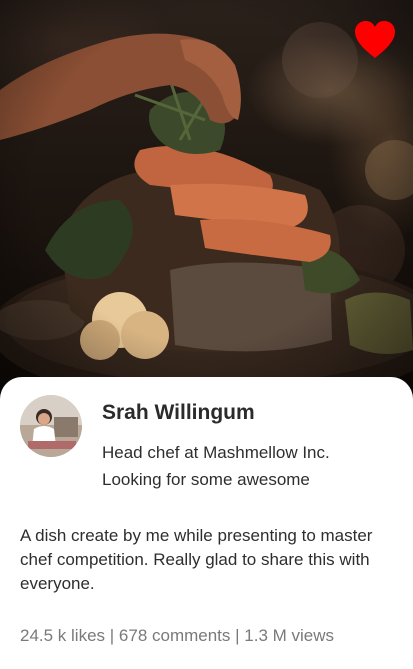 This screenshot has width=413, height=669. I want to click on bio-line: Head chef at Mashmellow Inc., so click(216, 452).